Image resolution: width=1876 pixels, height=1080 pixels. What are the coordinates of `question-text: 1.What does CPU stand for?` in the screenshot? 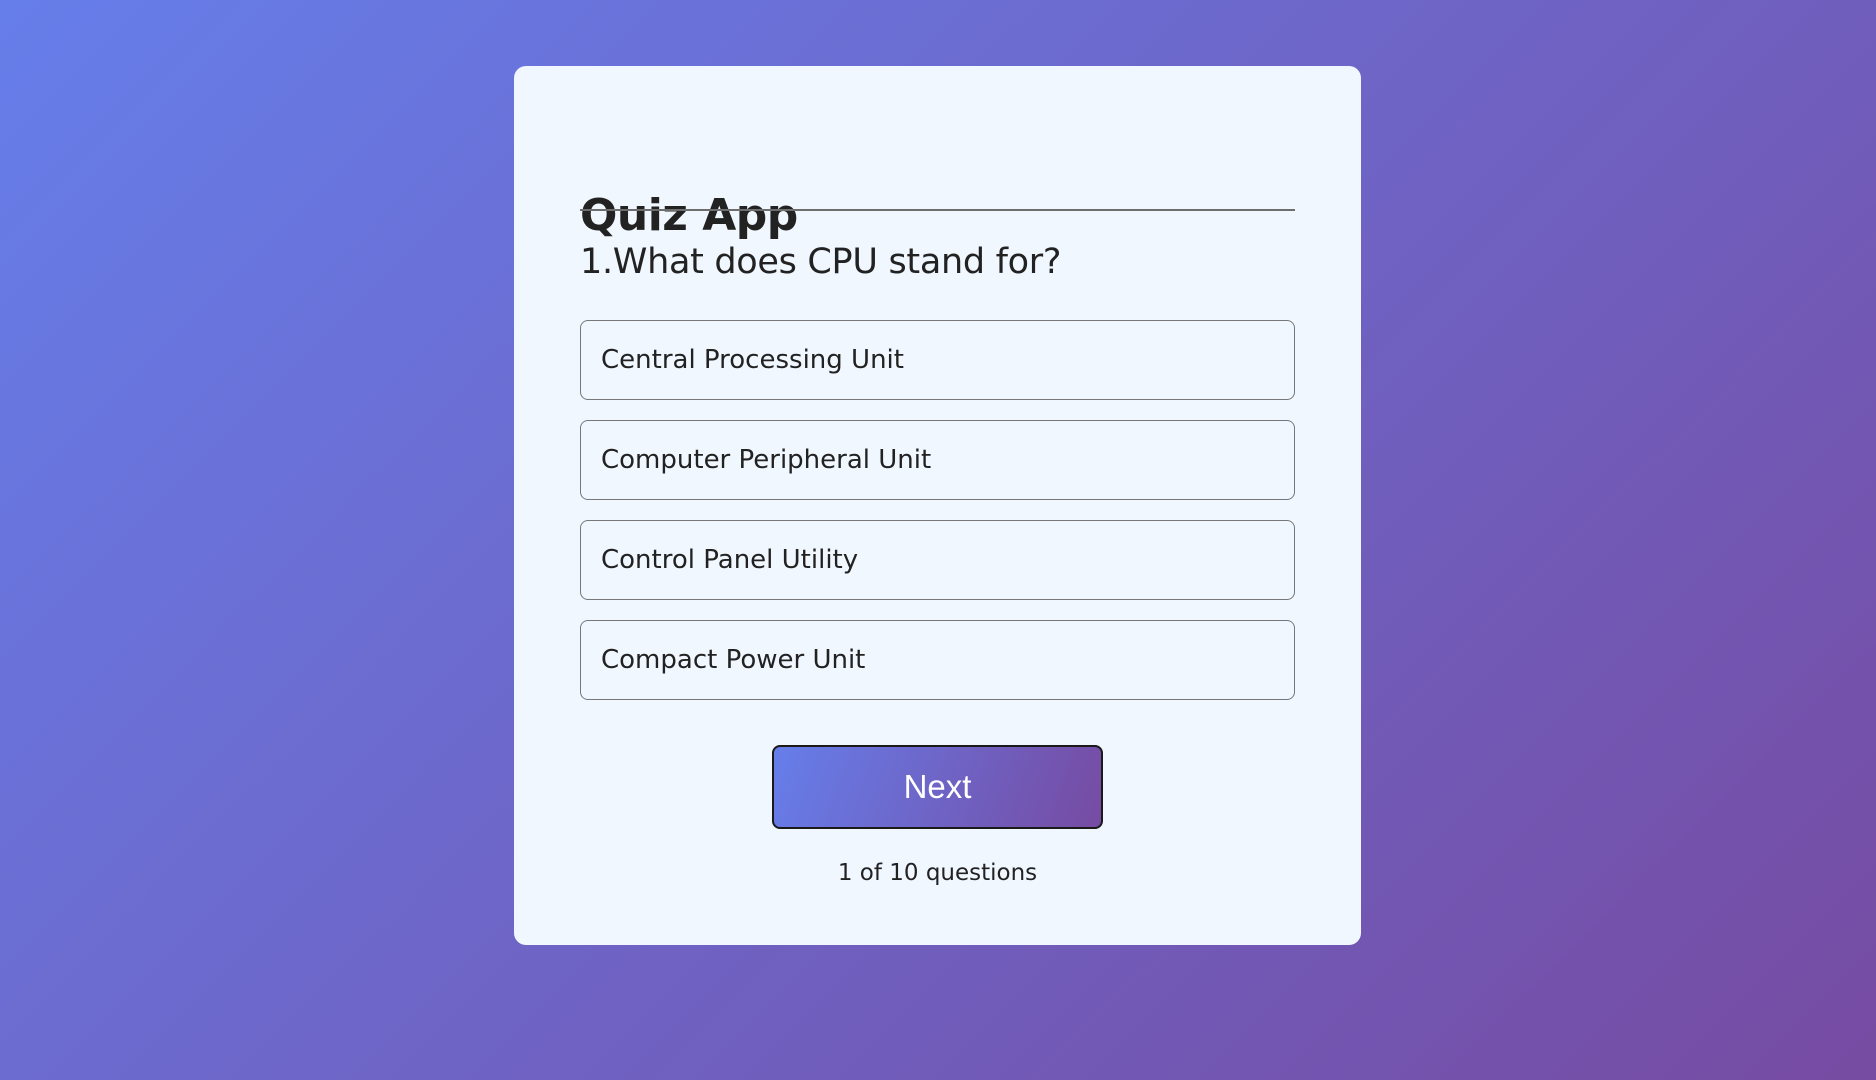 It's located at (821, 262).